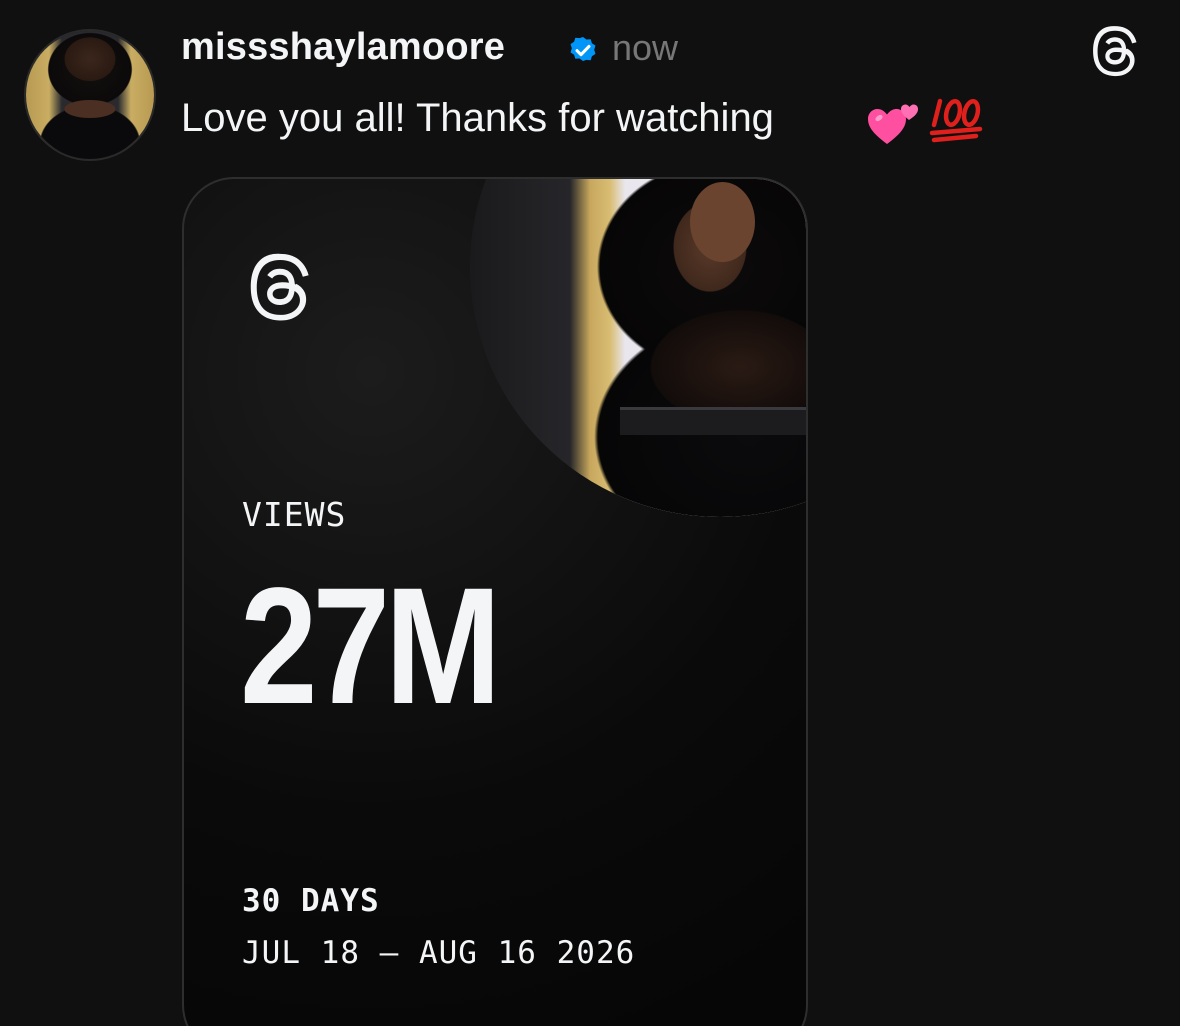  I want to click on post-timestamp: now, so click(645, 47).